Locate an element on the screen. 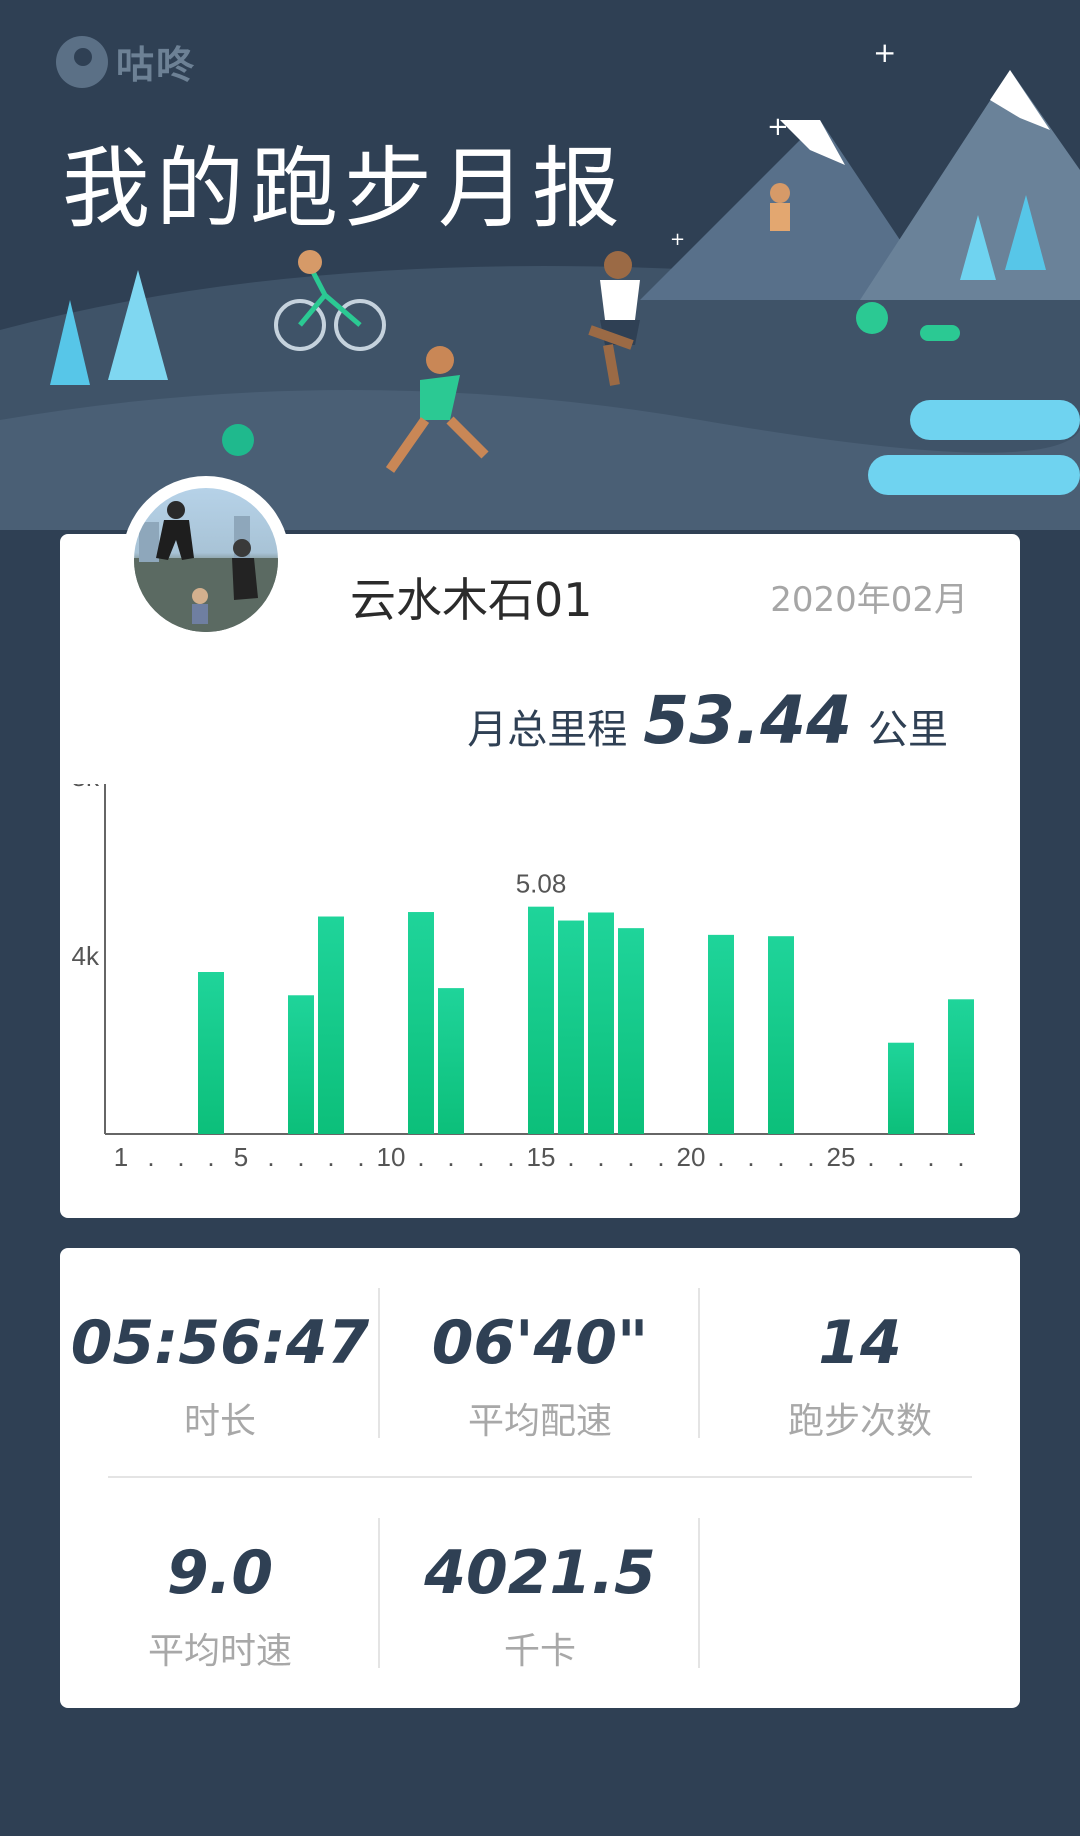 The width and height of the screenshot is (1080, 1836). brand-header: 咕咚 is located at coordinates (126, 61).